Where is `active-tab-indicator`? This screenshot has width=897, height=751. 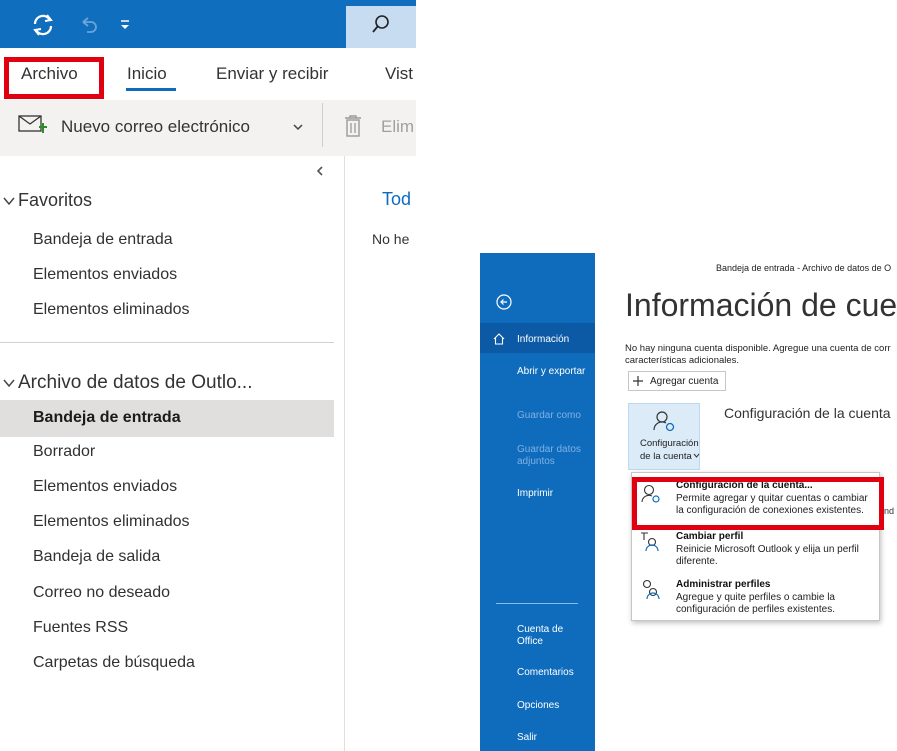 active-tab-indicator is located at coordinates (151, 89).